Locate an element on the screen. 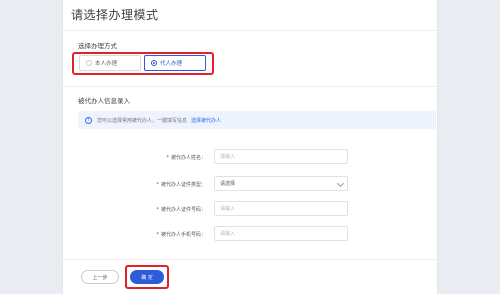 This screenshot has height=294, width=500. page-title: 请选择办理模式 is located at coordinates (115, 15).